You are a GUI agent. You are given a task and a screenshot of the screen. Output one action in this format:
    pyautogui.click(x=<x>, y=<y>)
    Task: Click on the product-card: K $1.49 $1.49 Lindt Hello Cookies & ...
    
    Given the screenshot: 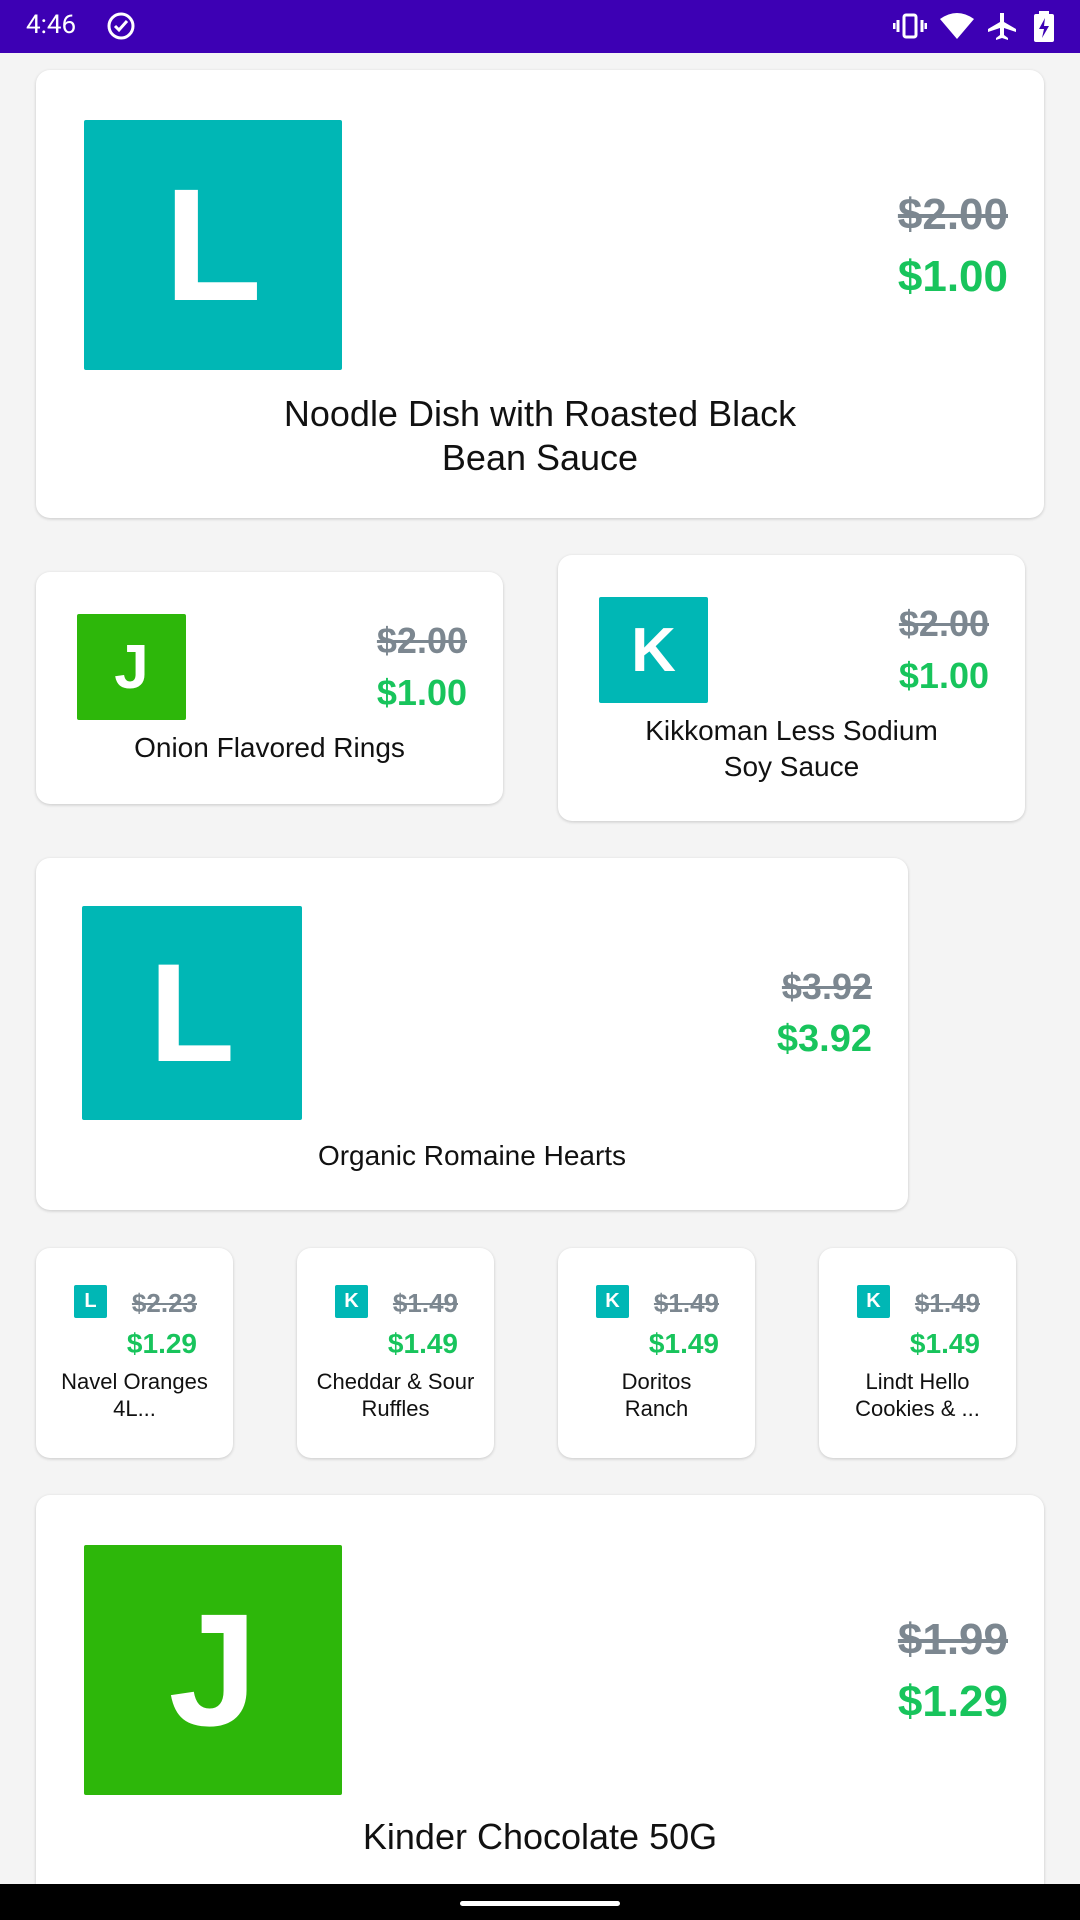 What is the action you would take?
    pyautogui.click(x=917, y=1353)
    